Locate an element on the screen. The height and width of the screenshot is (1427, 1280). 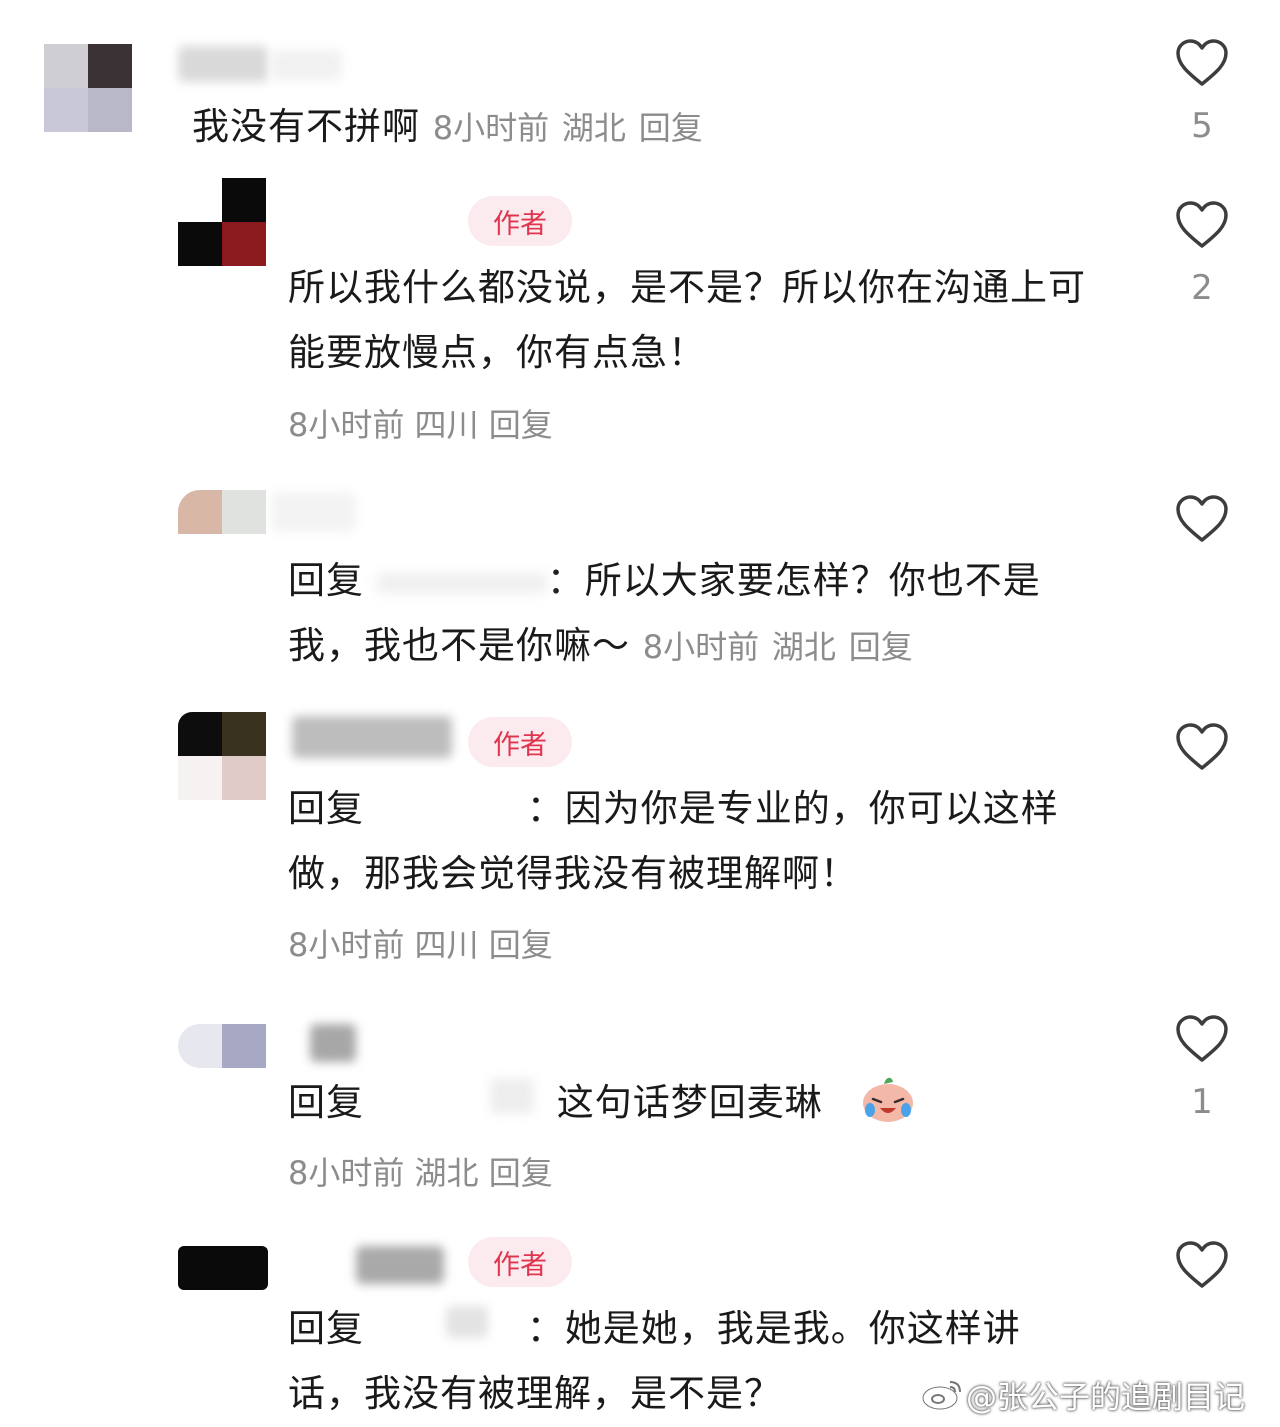
like-count: 2 is located at coordinates (1202, 288).